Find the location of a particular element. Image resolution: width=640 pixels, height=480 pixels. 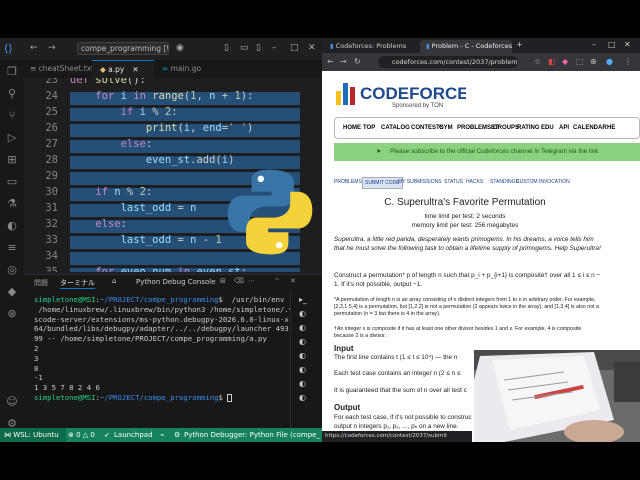

submenu-item: PROBLEMS is located at coordinates (348, 182).